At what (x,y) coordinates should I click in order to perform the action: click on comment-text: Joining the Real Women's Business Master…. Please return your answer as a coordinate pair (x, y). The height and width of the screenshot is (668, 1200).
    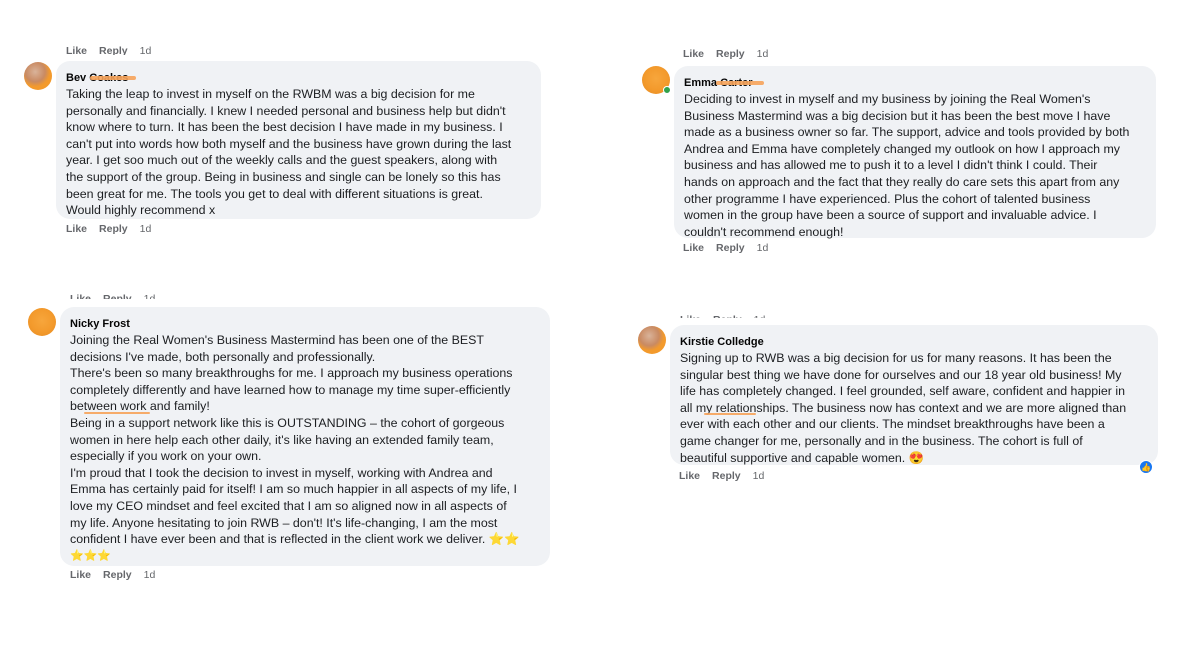
    Looking at the image, I should click on (295, 447).